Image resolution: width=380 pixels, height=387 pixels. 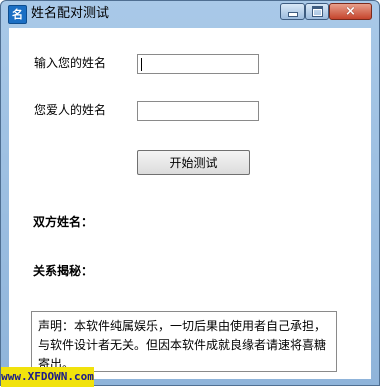 I want to click on close-icon: ×, so click(x=350, y=11).